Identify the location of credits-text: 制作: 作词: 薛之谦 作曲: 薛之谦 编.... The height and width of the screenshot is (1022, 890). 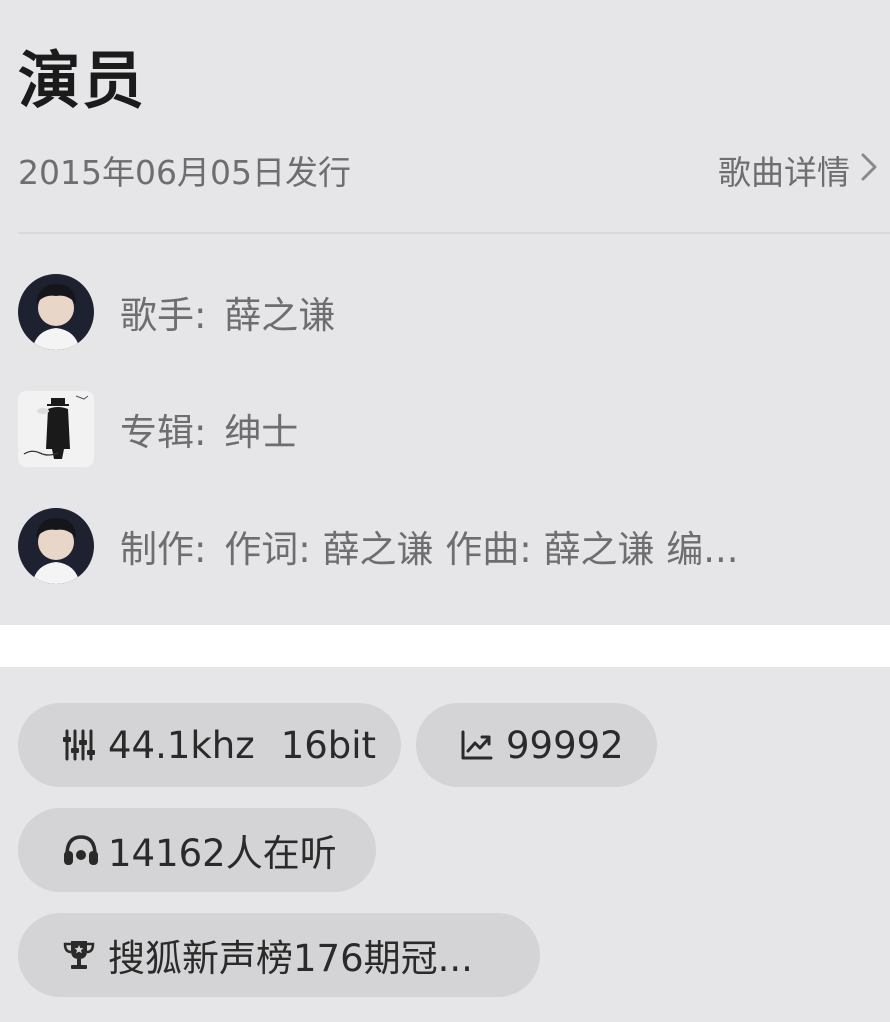
(429, 546).